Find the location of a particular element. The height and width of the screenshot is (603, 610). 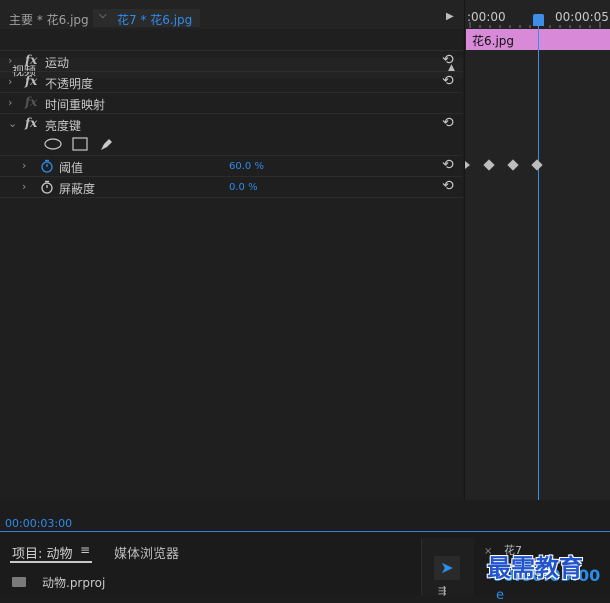

tools-panel: ➤ ⇶ is located at coordinates (448, 567).